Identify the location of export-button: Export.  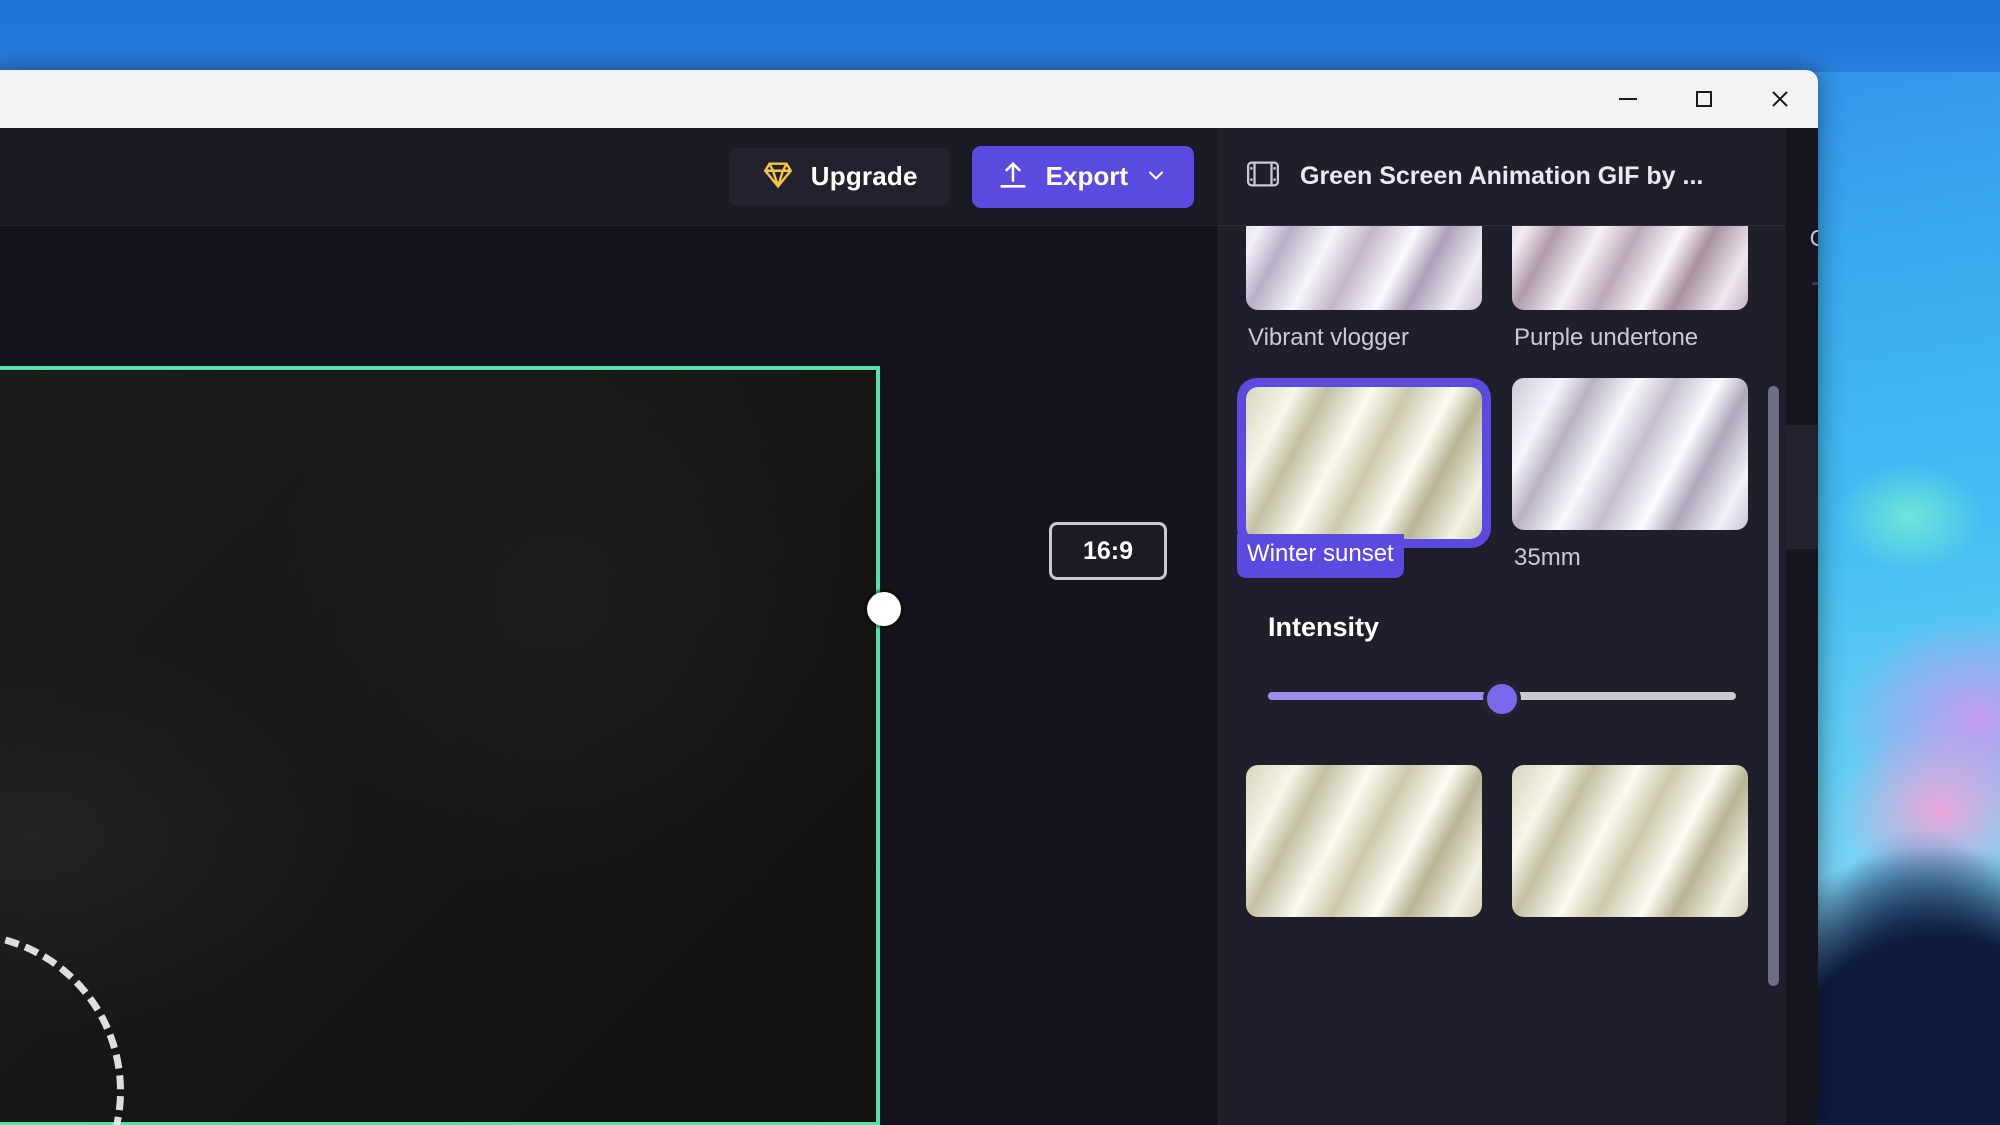
(1082, 176).